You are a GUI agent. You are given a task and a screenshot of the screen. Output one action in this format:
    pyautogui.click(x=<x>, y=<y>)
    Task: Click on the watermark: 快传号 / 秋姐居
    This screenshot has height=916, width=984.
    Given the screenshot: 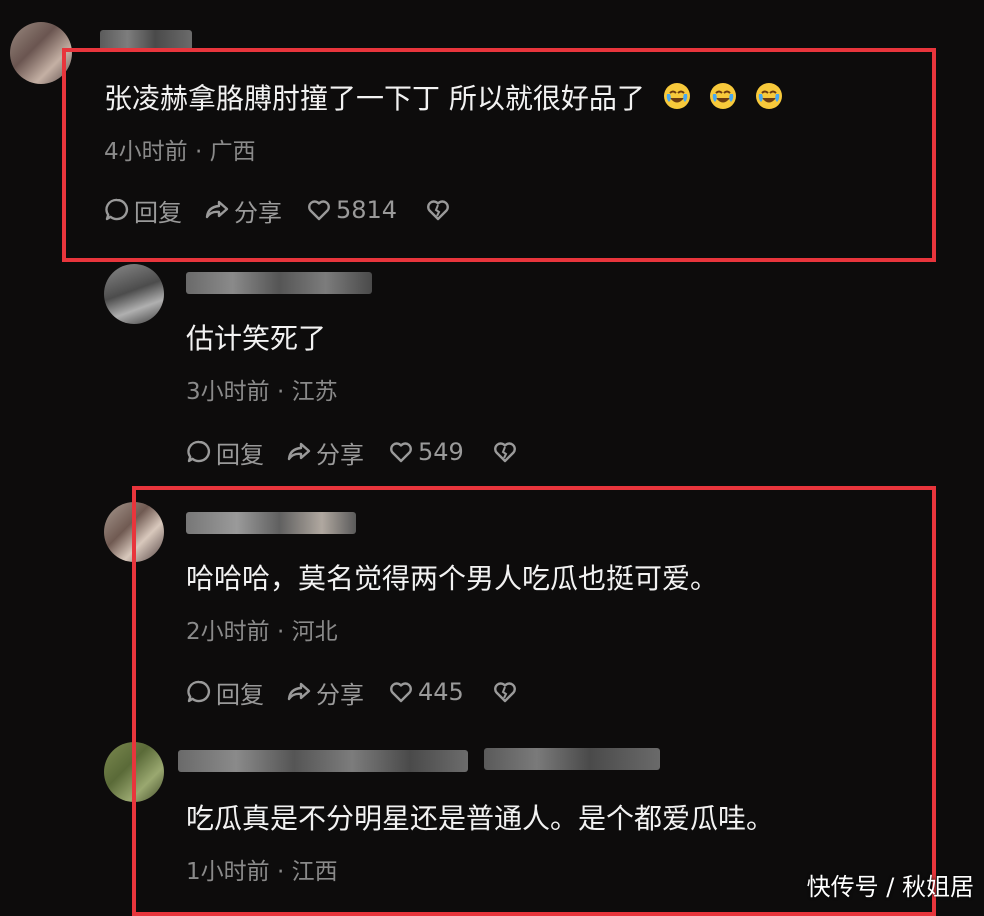 What is the action you would take?
    pyautogui.click(x=890, y=887)
    